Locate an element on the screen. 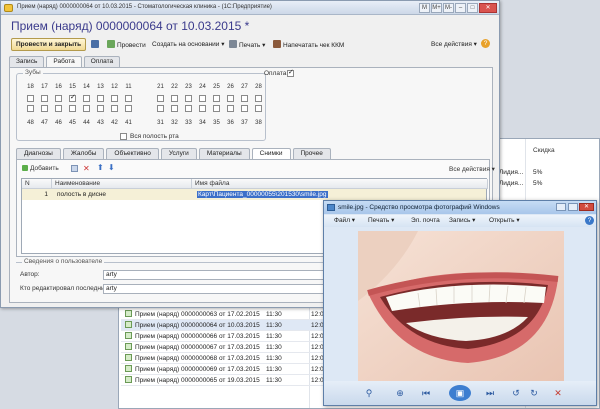 Image resolution: width=600 pixels, height=409 pixels. slideshow-icon: ▣ is located at coordinates (460, 393).